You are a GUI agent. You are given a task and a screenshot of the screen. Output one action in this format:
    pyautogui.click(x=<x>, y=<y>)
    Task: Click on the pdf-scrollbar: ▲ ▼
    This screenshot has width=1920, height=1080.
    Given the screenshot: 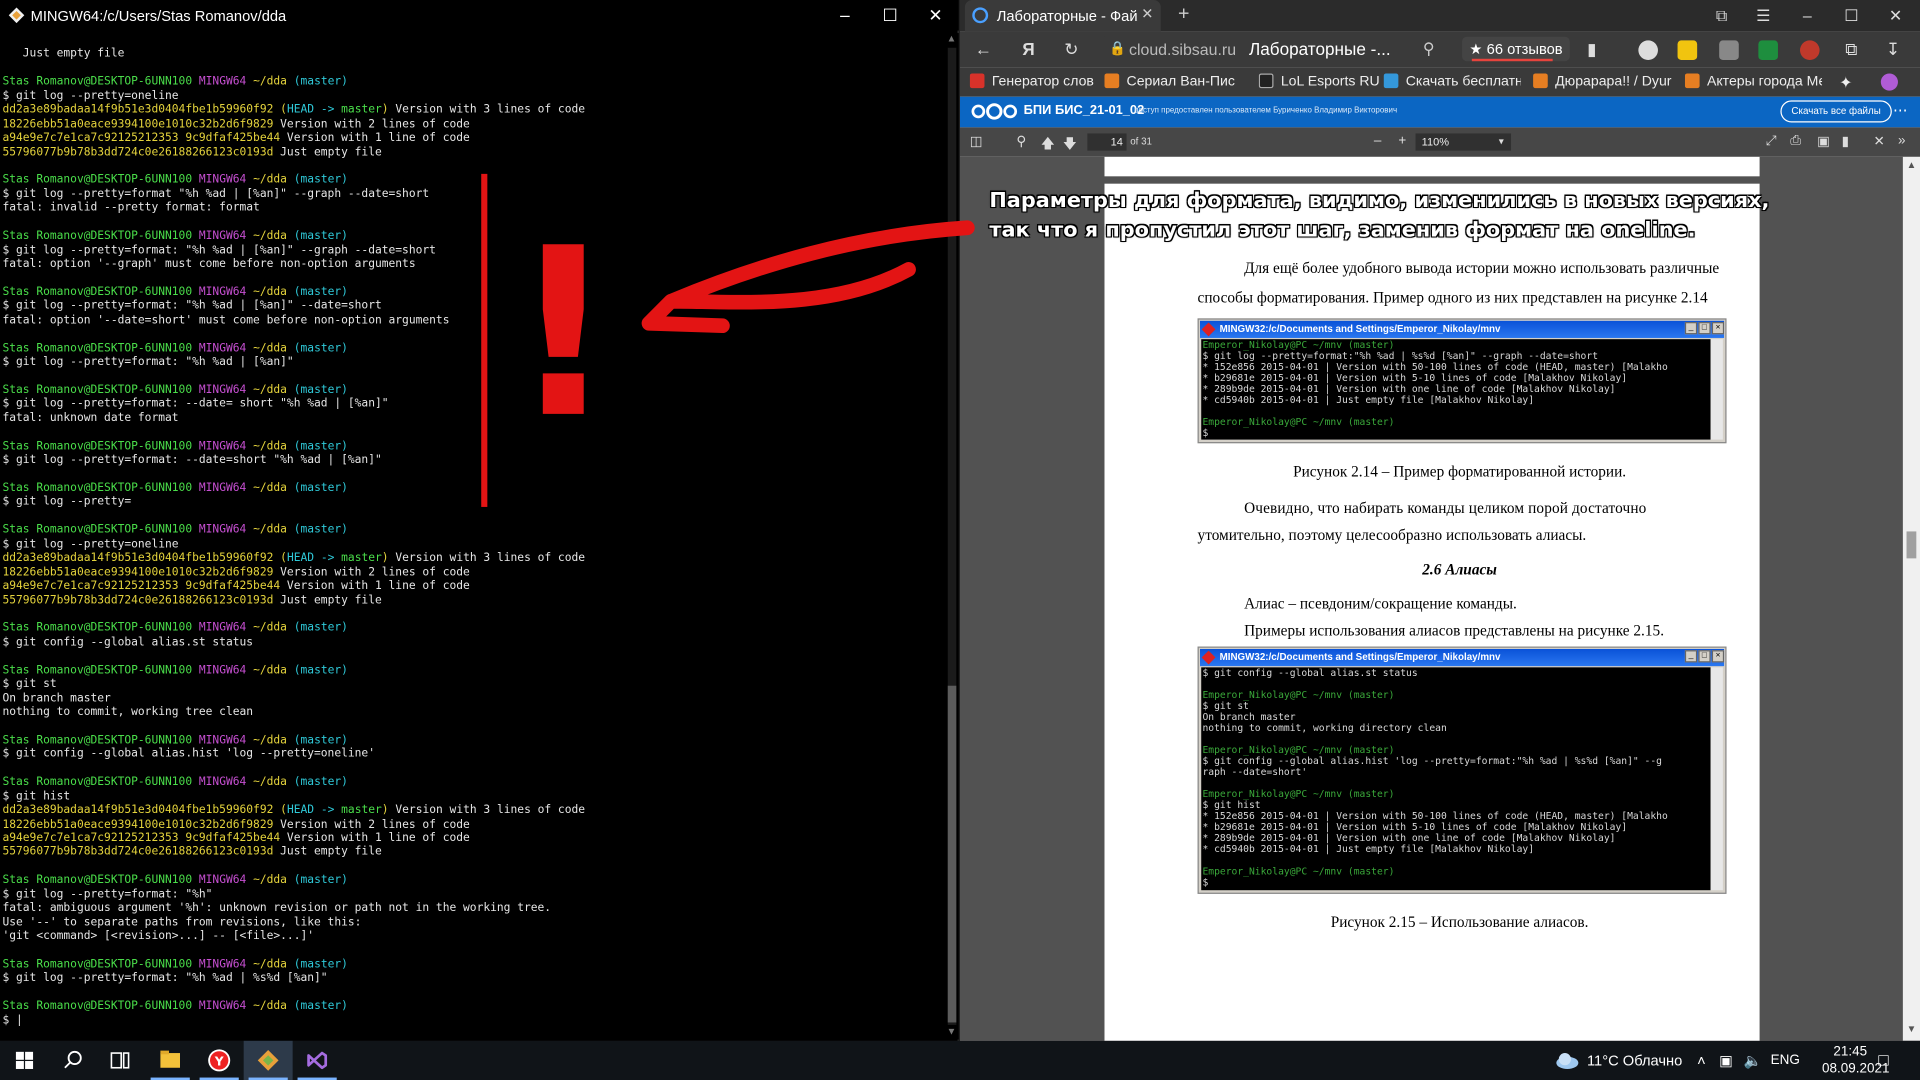 What is the action you would take?
    pyautogui.click(x=1911, y=598)
    